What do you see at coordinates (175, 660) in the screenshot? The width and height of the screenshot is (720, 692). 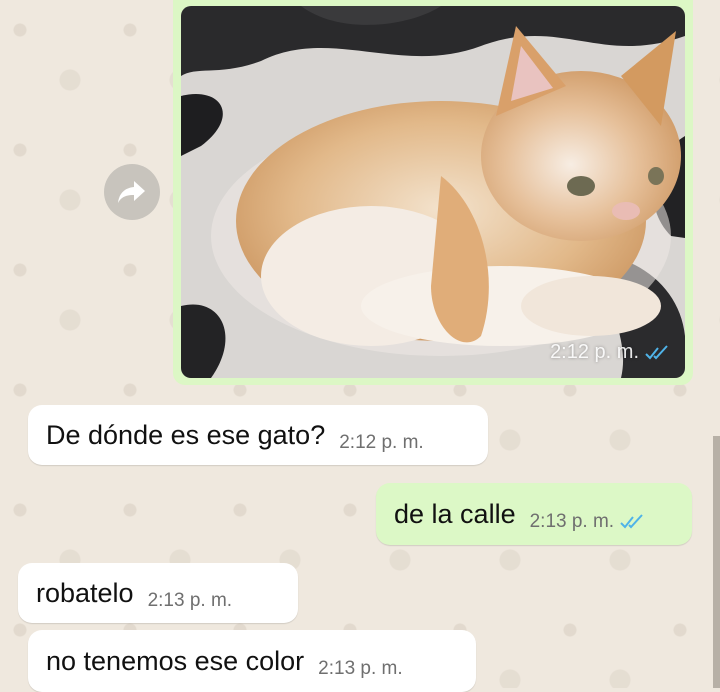 I see `message-text: no tenemos ese color` at bounding box center [175, 660].